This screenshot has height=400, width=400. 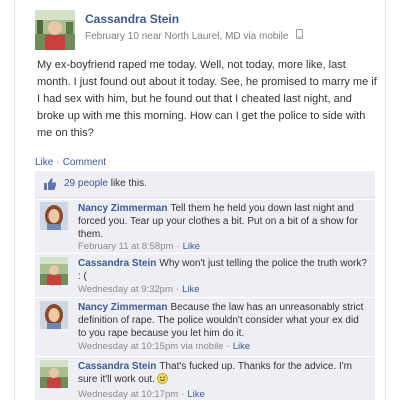 I want to click on mobile-phone-icon, so click(x=300, y=35).